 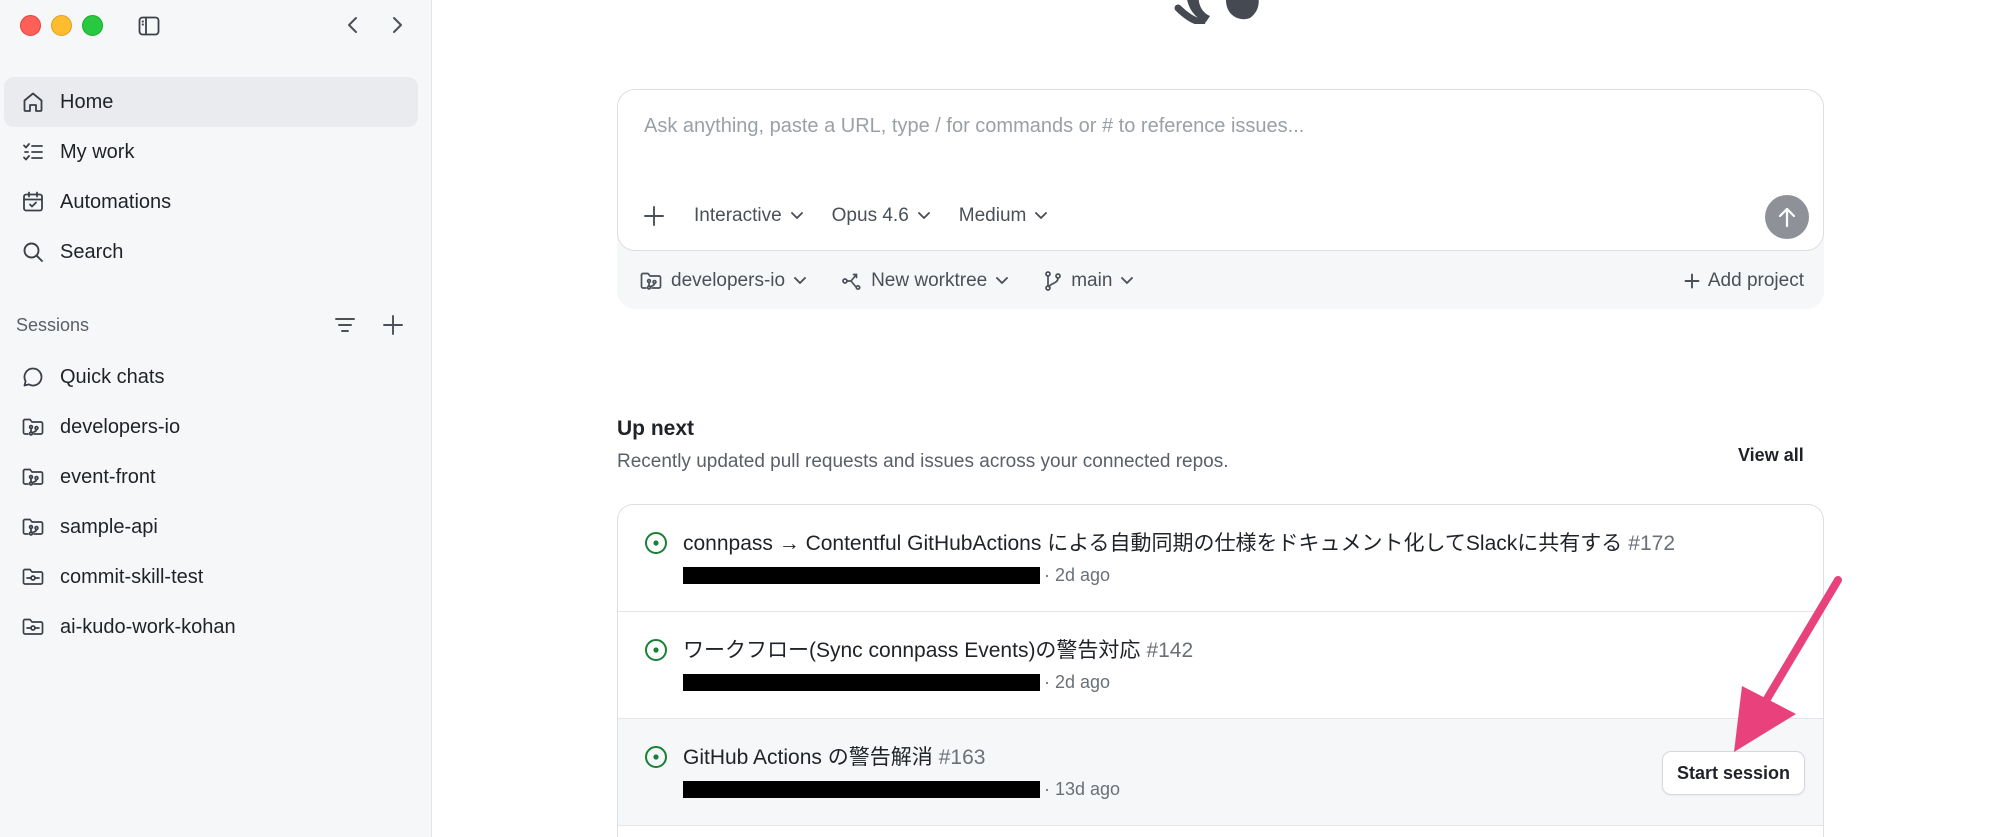 What do you see at coordinates (33, 252) in the screenshot?
I see `search-icon` at bounding box center [33, 252].